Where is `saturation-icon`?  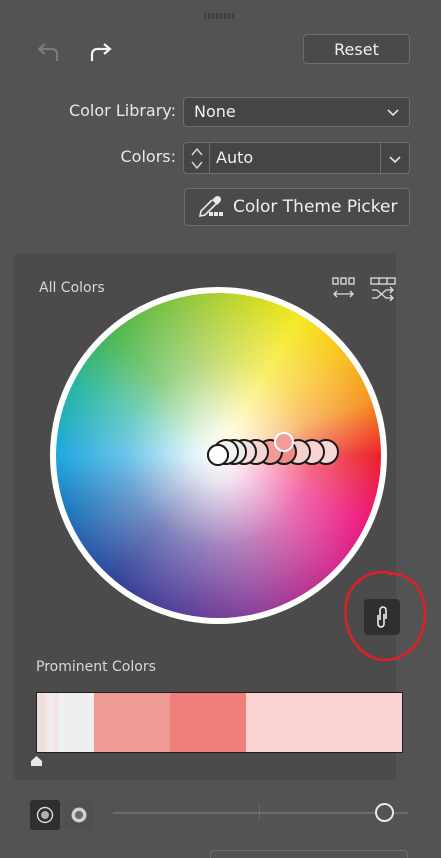
saturation-icon is located at coordinates (79, 815).